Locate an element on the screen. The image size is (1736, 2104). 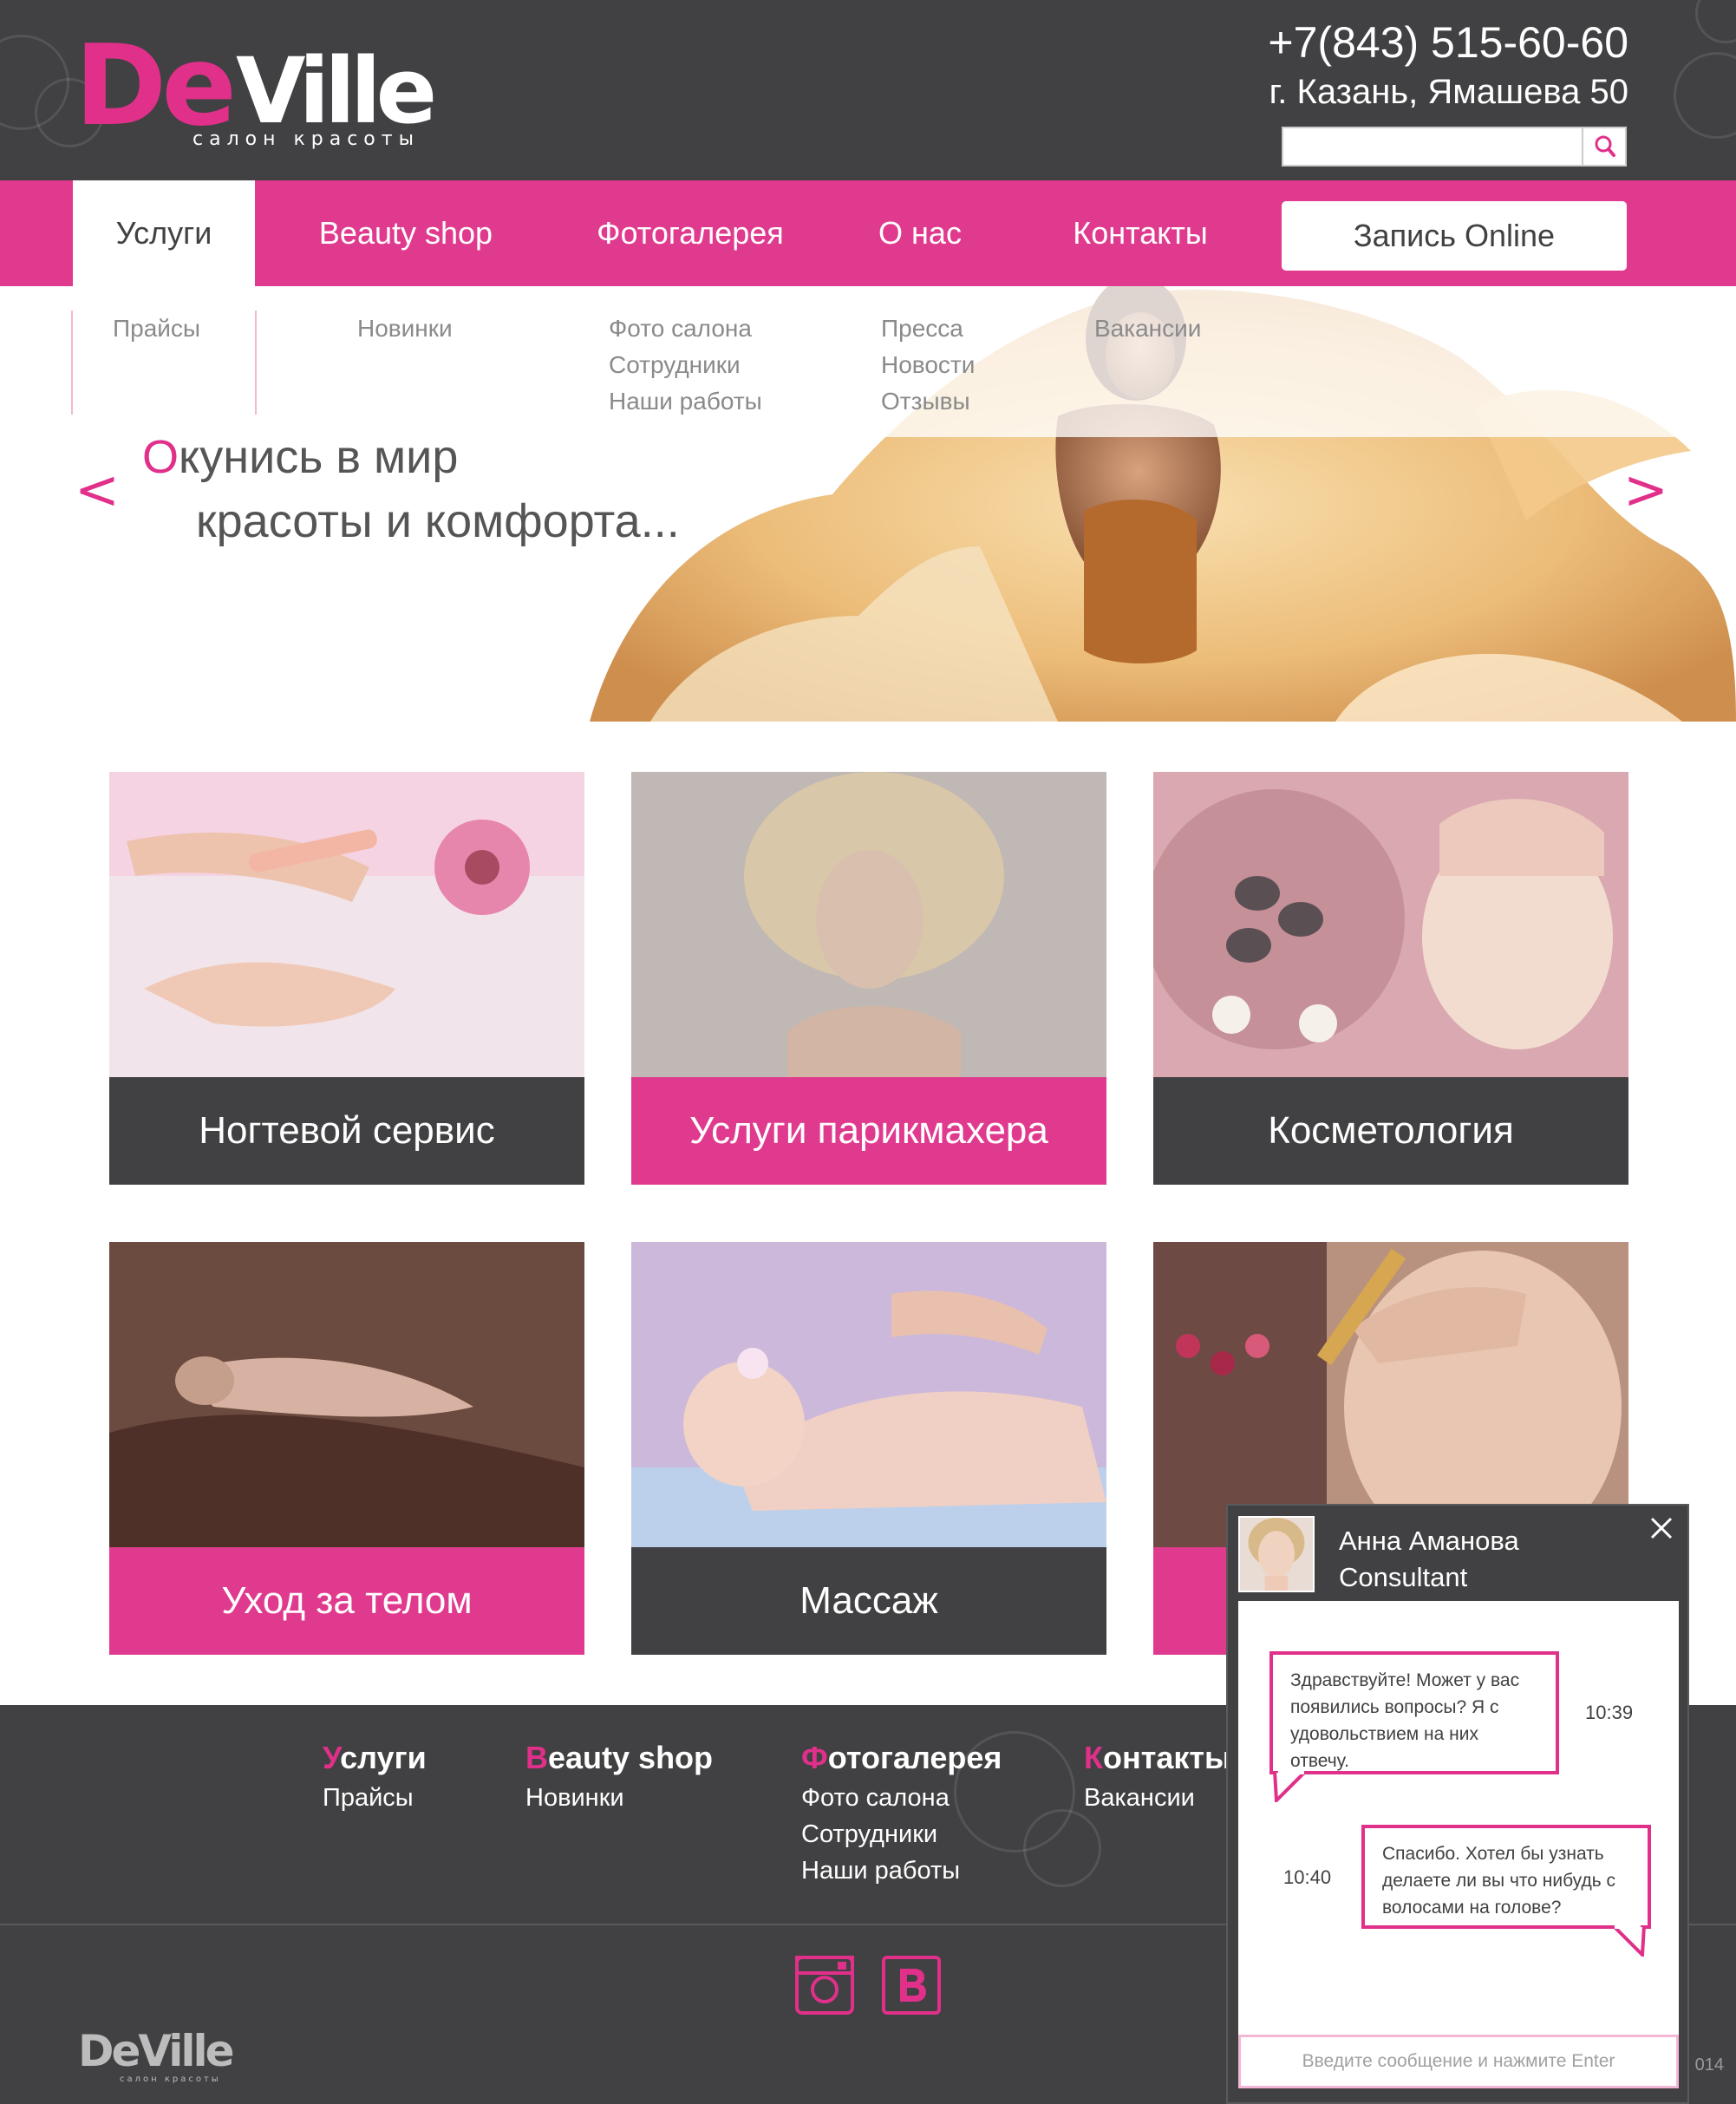
consultant-info: Анна Аманова Consultant is located at coordinates (1429, 1559).